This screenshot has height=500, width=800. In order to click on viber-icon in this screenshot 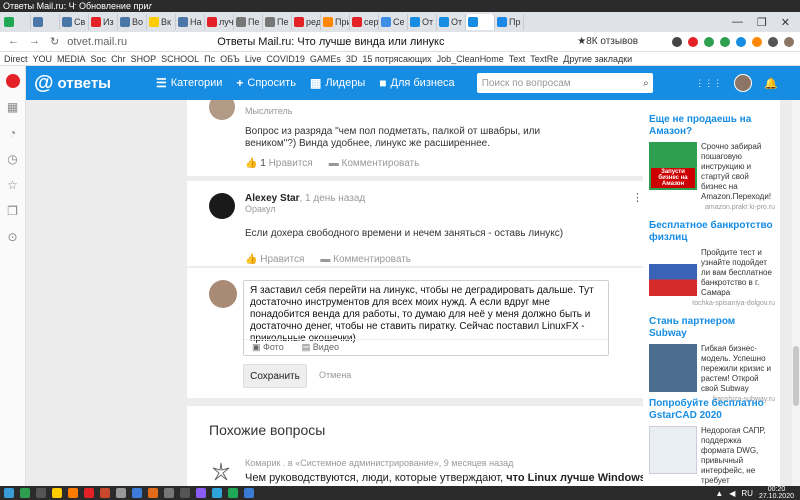, I will do `click(201, 493)`.